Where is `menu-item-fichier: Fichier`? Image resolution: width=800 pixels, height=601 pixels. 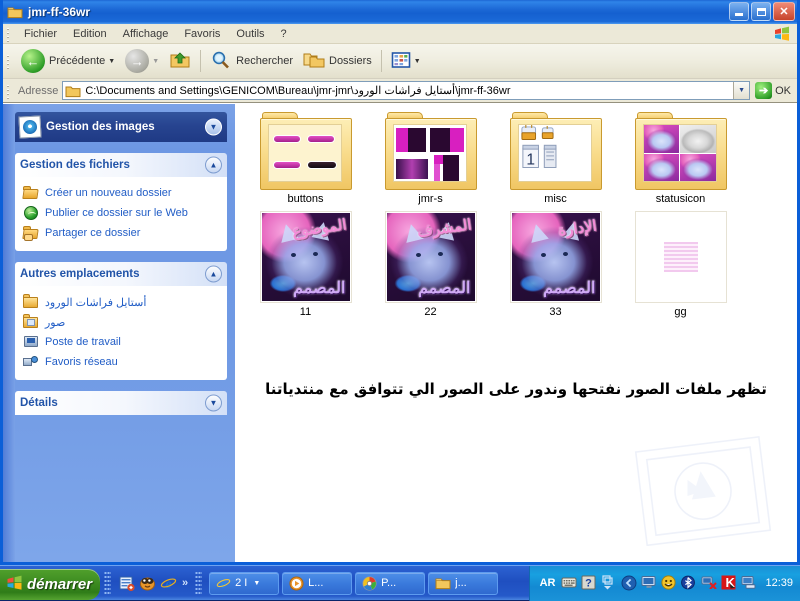 menu-item-fichier: Fichier is located at coordinates (40, 34).